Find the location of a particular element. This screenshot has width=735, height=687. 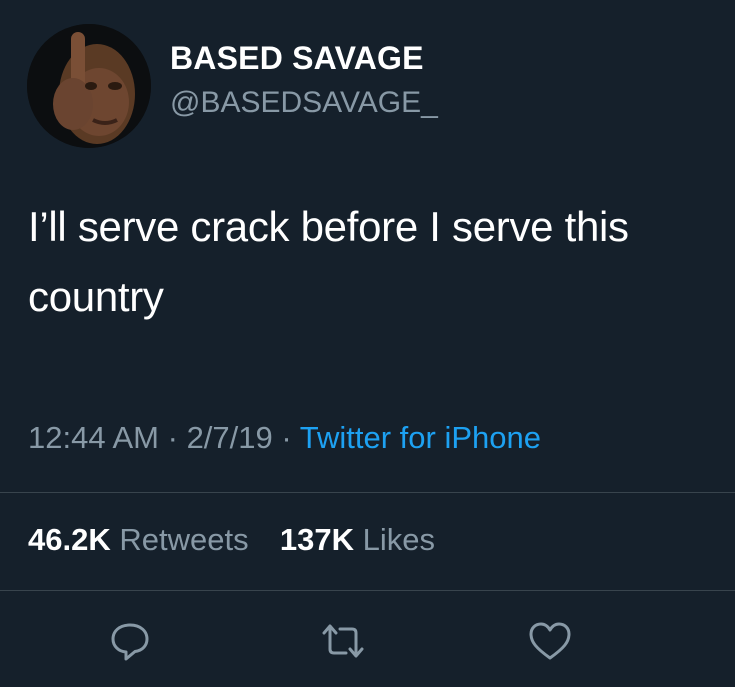

tweet-date: 2/7/19 is located at coordinates (229, 437).